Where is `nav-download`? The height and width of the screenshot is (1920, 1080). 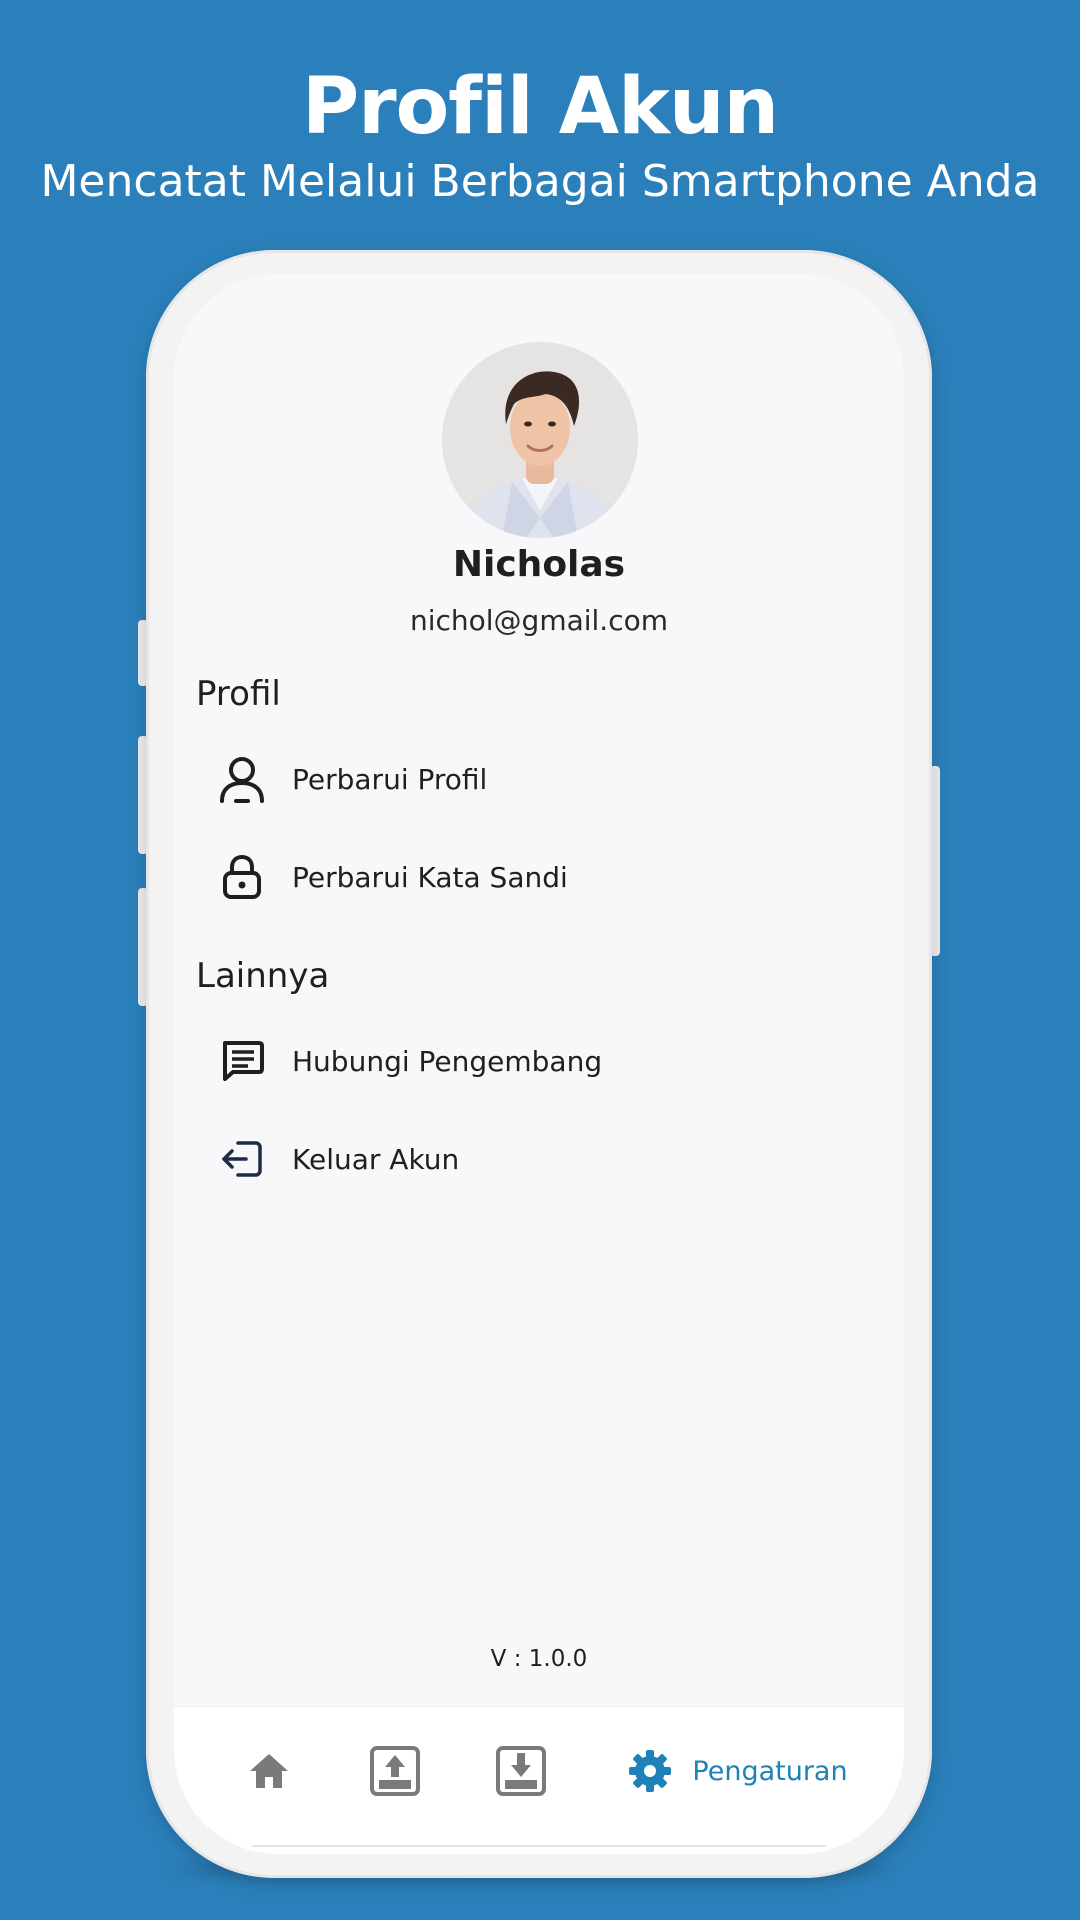 nav-download is located at coordinates (521, 1771).